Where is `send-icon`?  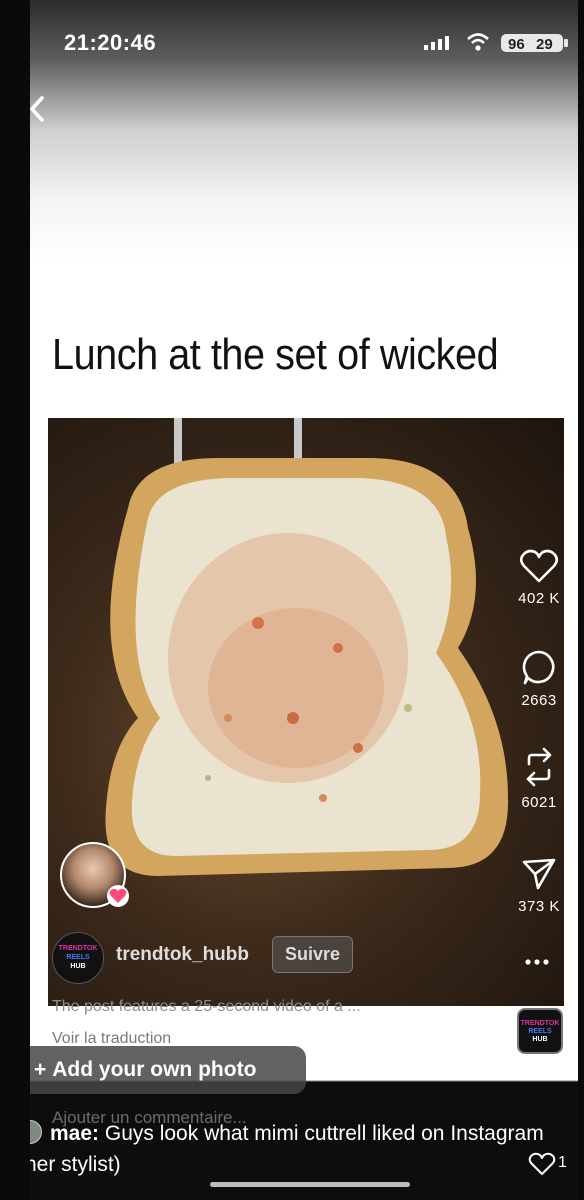
send-icon is located at coordinates (539, 874).